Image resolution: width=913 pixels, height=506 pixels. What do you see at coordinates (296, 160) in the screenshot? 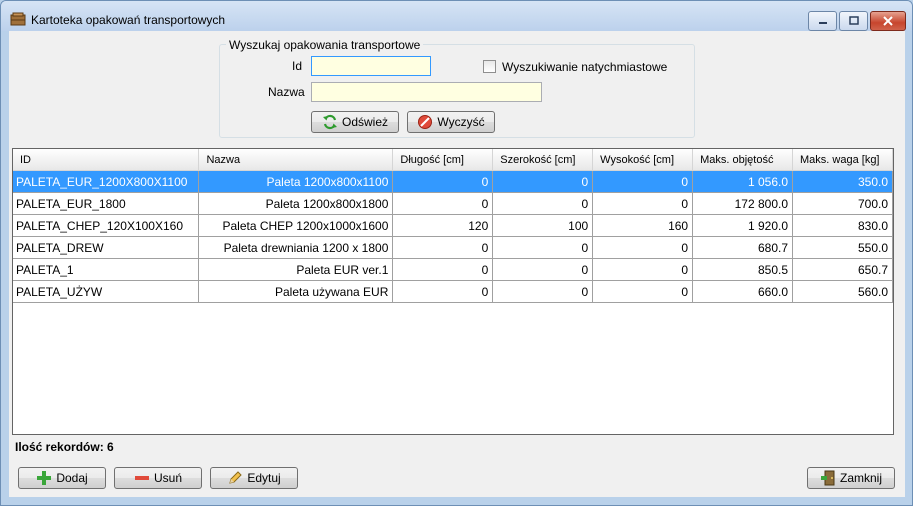
I see `column-header-name: Nazwa` at bounding box center [296, 160].